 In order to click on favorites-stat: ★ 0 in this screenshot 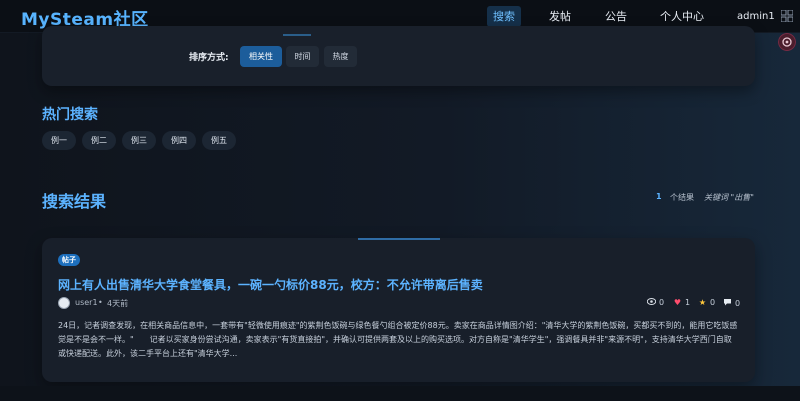, I will do `click(706, 302)`.